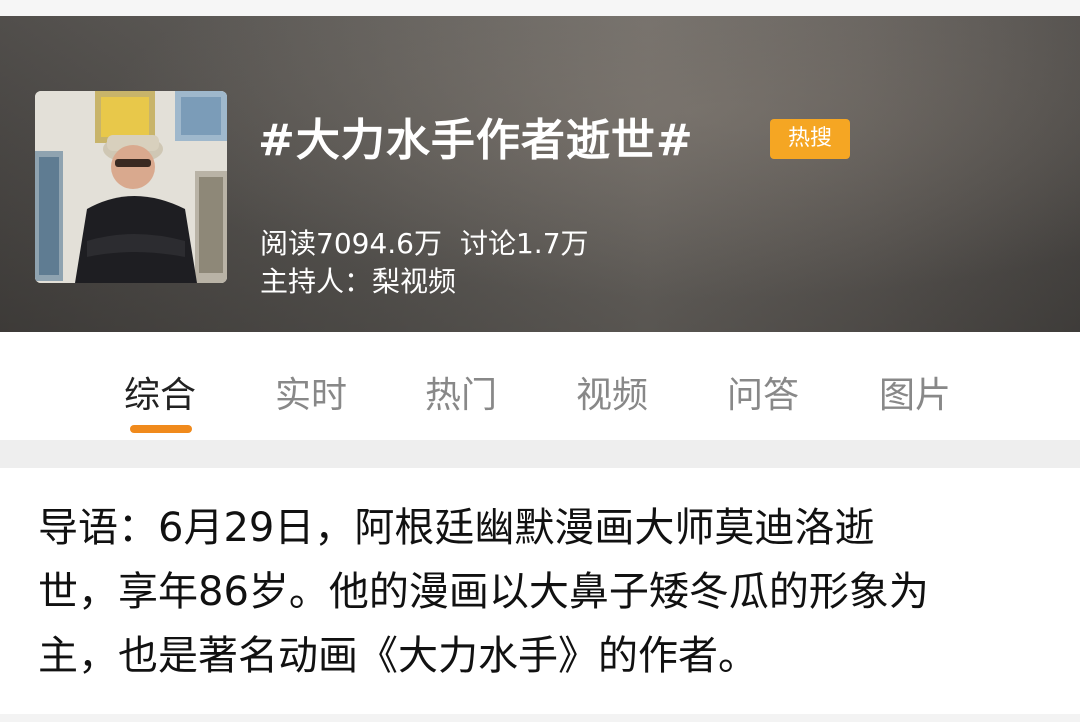  What do you see at coordinates (540, 386) in the screenshot?
I see `tab-bar: 综合 实时 热门 视频 问答 图片` at bounding box center [540, 386].